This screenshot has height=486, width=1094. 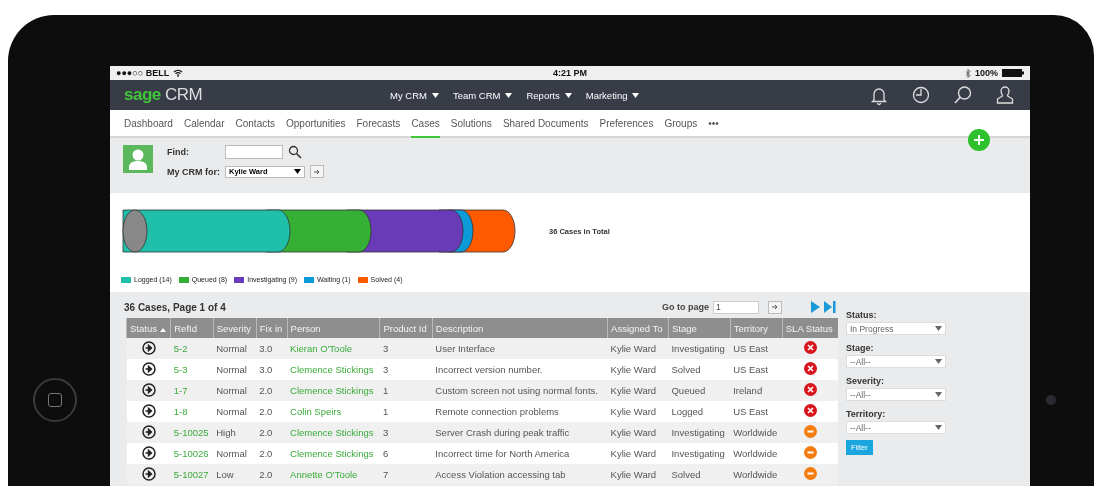 I want to click on filter-label: Territory:, so click(x=866, y=414).